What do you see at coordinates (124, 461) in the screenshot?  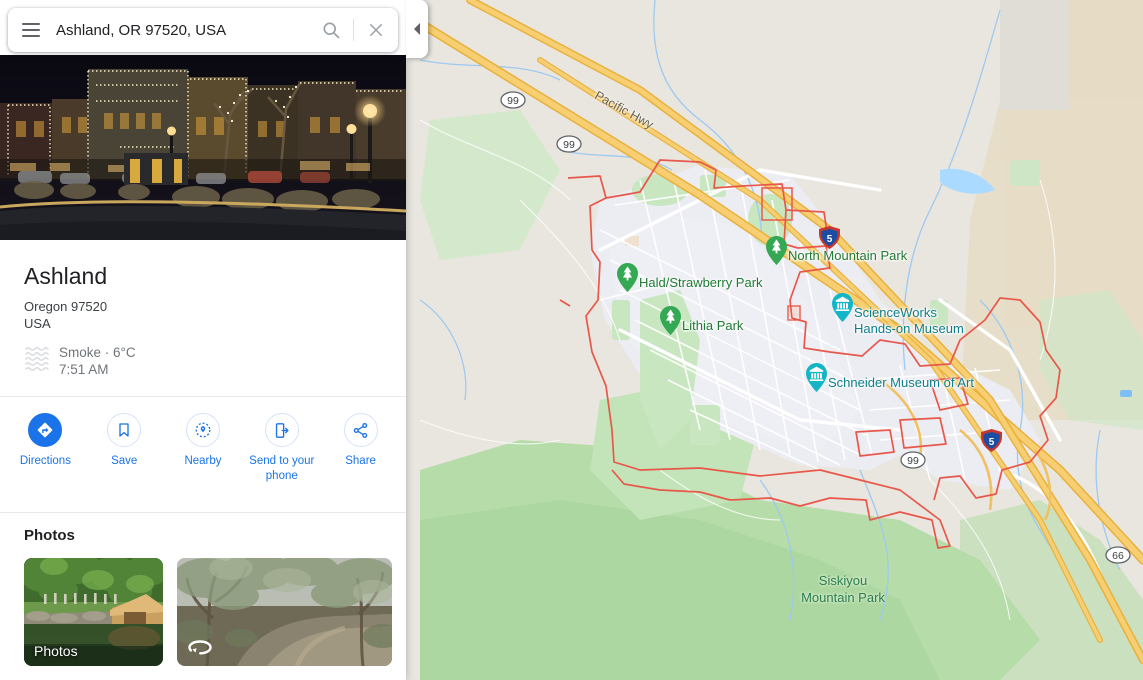 I see `save-label: Save` at bounding box center [124, 461].